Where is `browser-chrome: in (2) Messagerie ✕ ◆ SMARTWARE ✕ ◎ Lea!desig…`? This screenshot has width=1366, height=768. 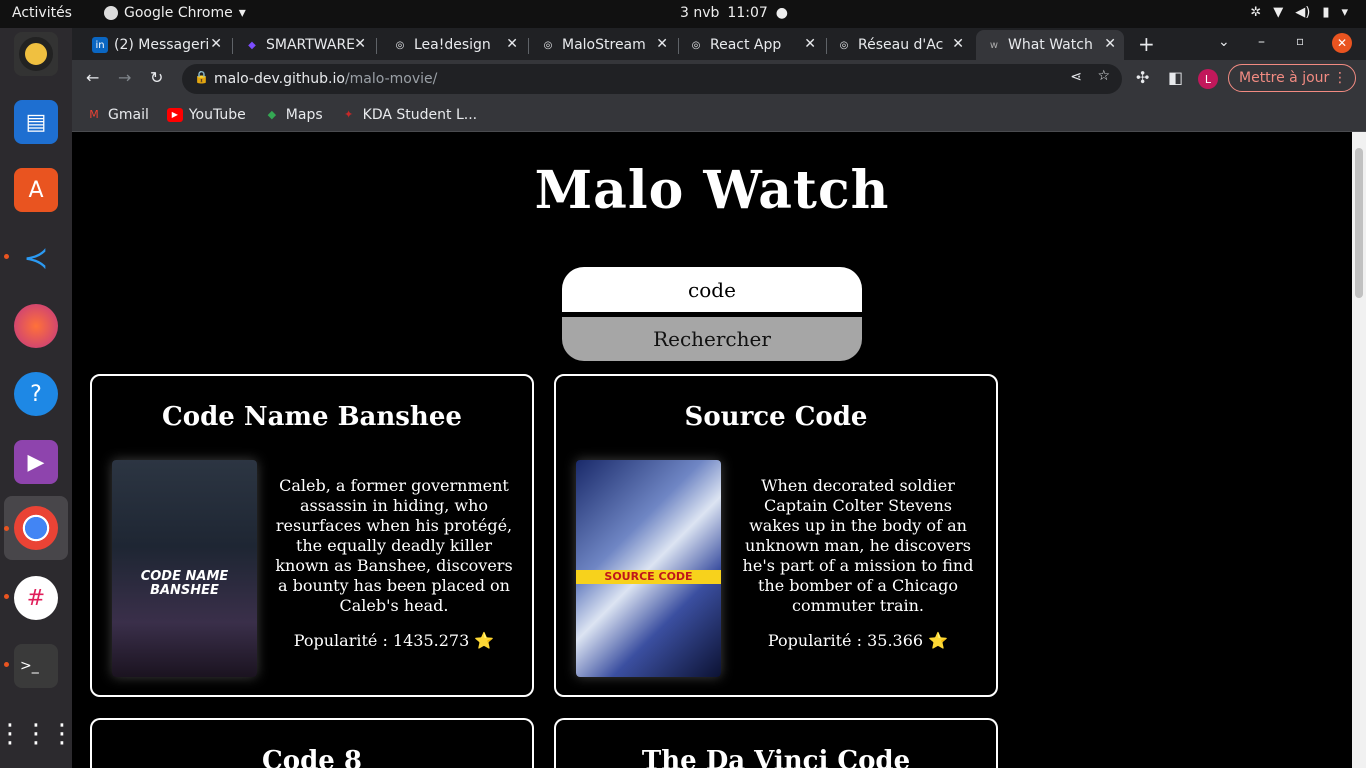
browser-chrome: in (2) Messagerie ✕ ◆ SMARTWARE ✕ ◎ Lea!desig… is located at coordinates (719, 80).